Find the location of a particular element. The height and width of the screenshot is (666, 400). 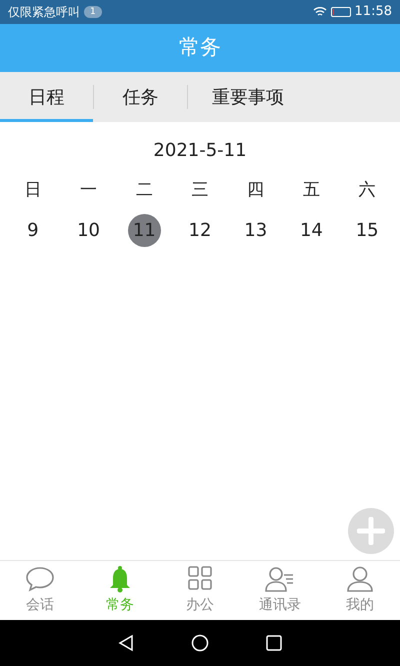

page-title: 常务 is located at coordinates (200, 48).